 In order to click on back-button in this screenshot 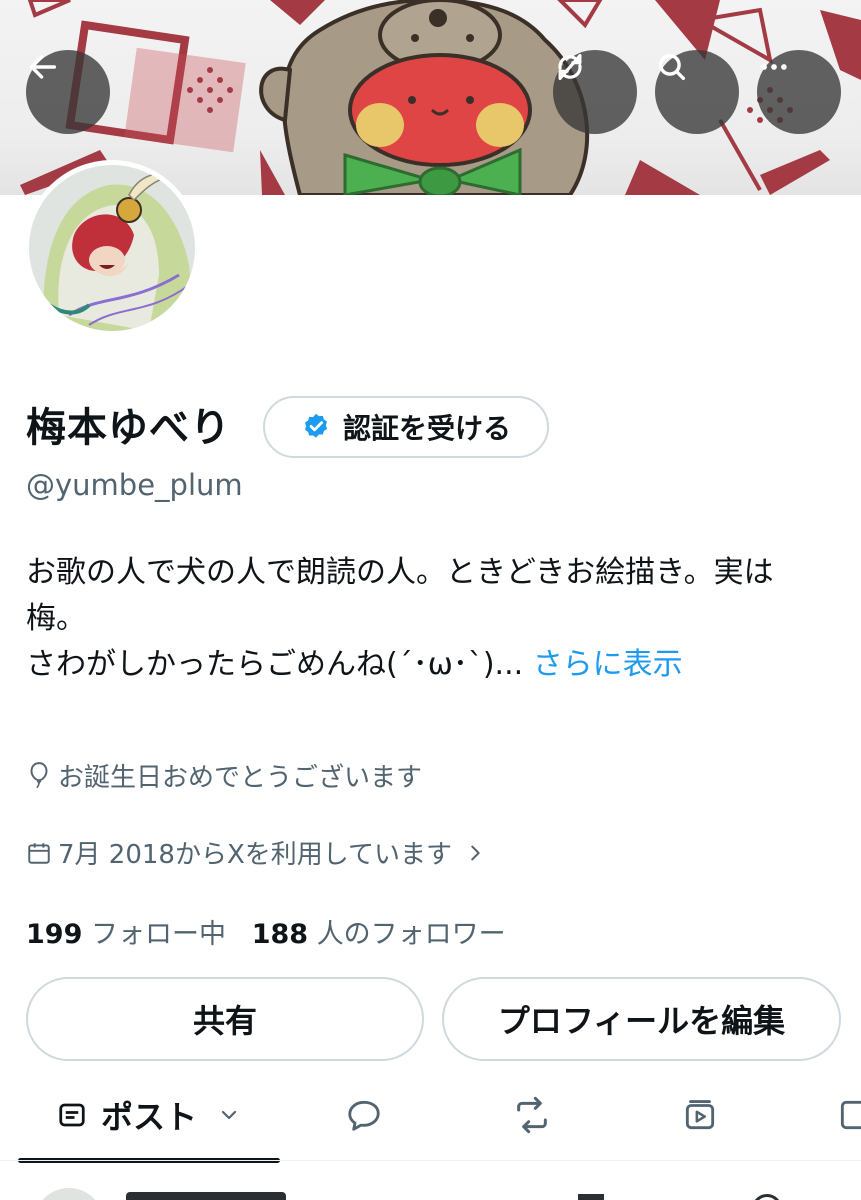, I will do `click(68, 92)`.